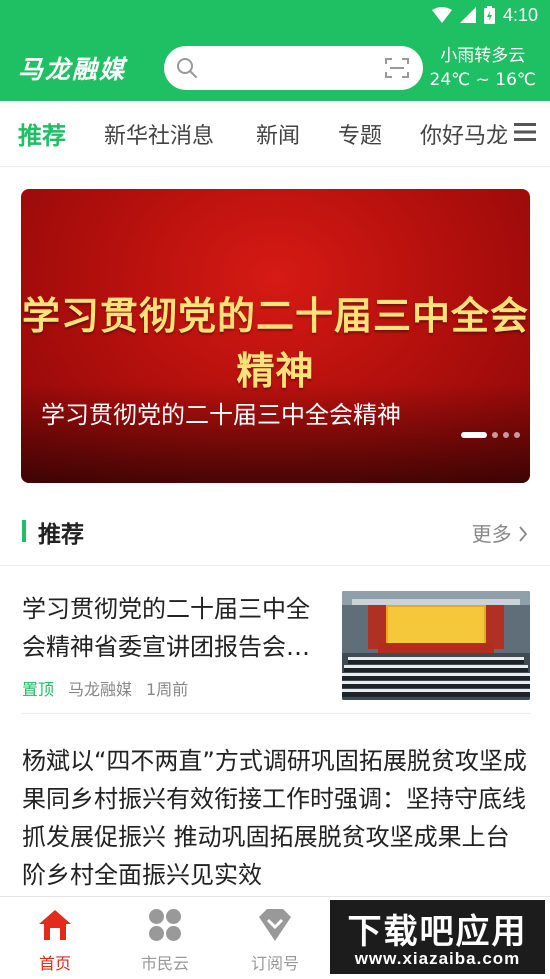 The height and width of the screenshot is (979, 550). Describe the element at coordinates (293, 68) in the screenshot. I see `search-bar` at that location.